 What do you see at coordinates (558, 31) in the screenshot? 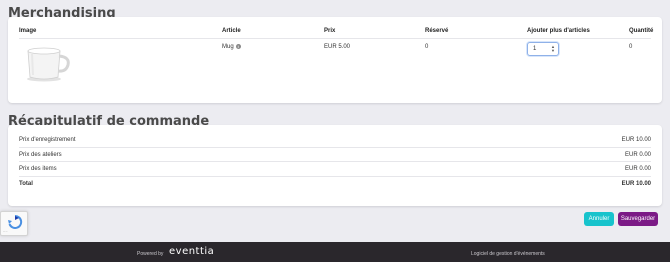
I see `column-header-add-more: Ajouter plus d'articles` at bounding box center [558, 31].